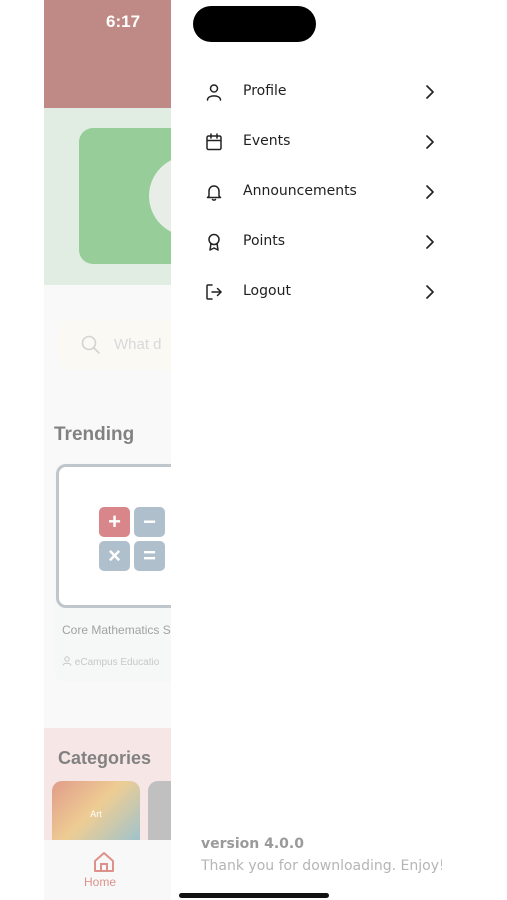  Describe the element at coordinates (265, 91) in the screenshot. I see `menu-label-profile: Profile` at that location.